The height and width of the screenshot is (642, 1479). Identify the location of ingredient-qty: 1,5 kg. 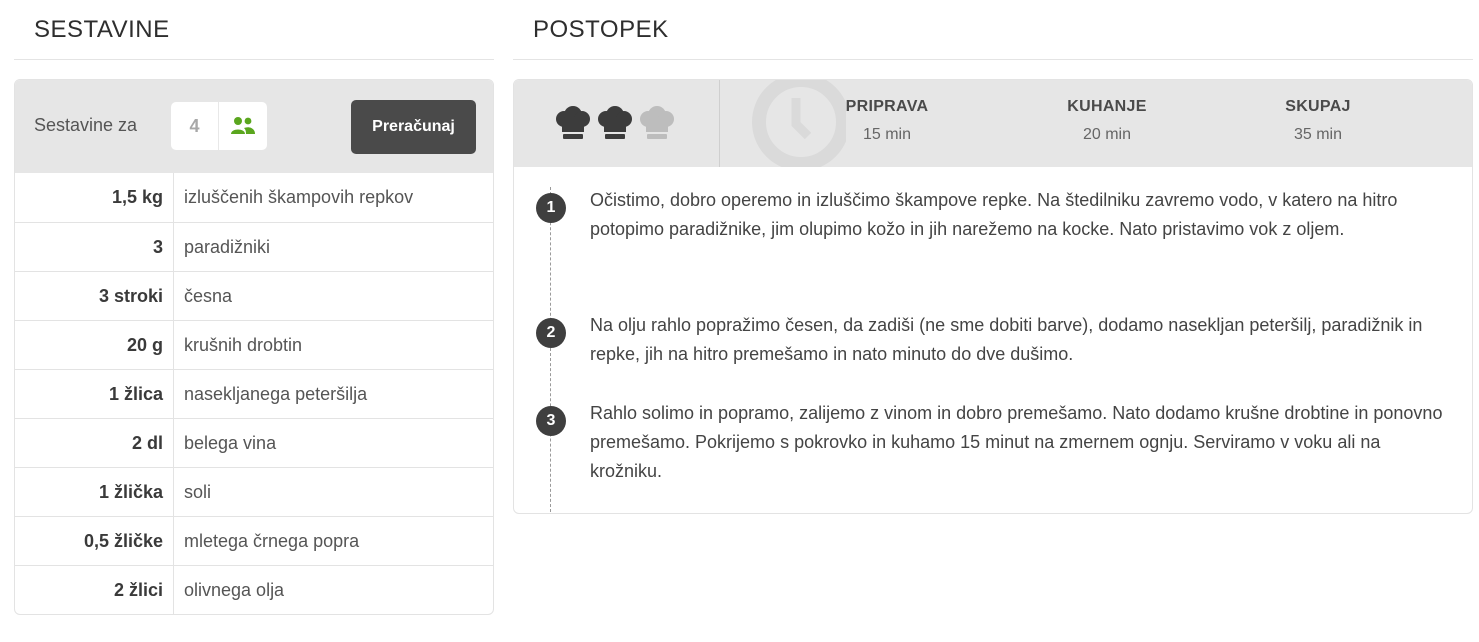
(94, 197).